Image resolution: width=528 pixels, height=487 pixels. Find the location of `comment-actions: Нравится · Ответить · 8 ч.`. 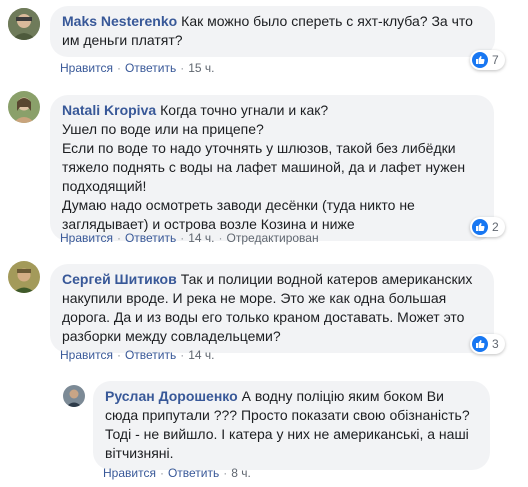

comment-actions: Нравится · Ответить · 8 ч. is located at coordinates (177, 473).